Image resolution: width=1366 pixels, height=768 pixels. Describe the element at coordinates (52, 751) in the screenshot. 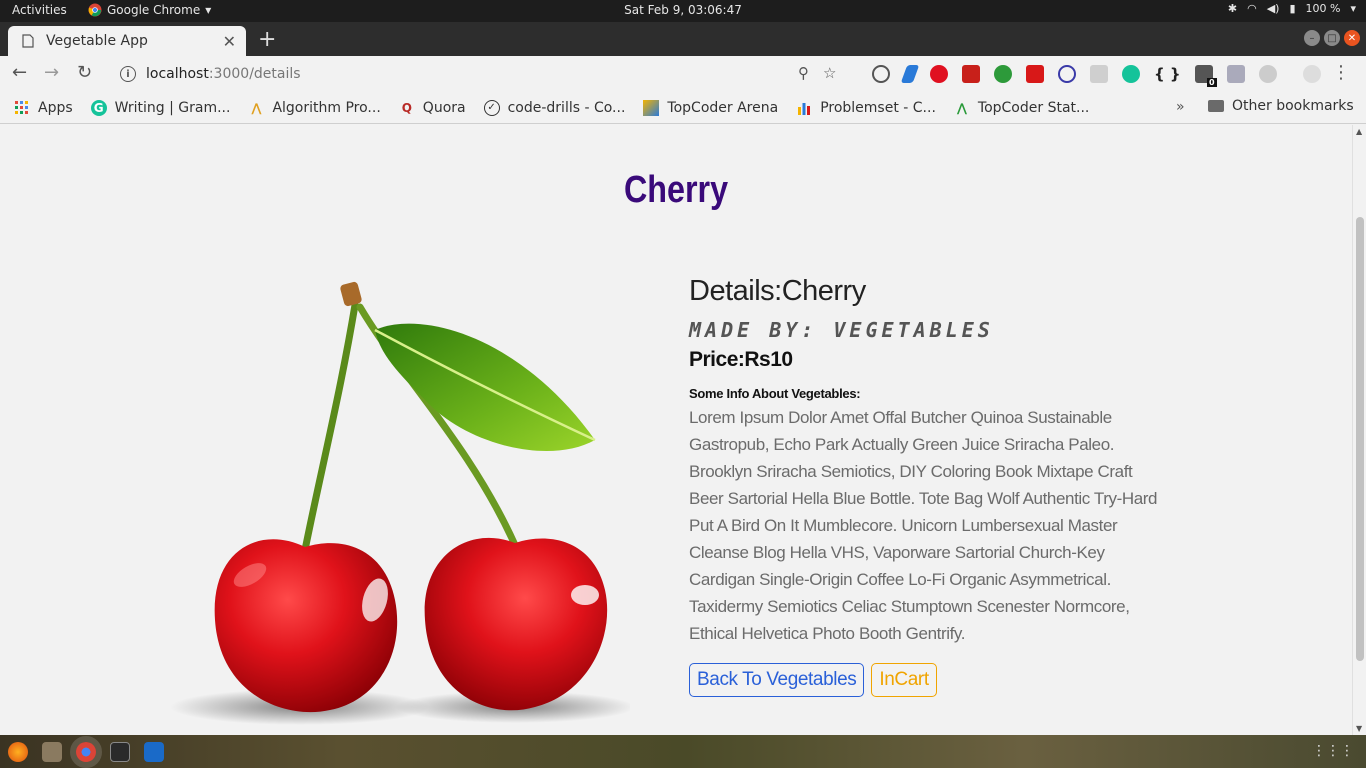

I see `files-icon` at that location.